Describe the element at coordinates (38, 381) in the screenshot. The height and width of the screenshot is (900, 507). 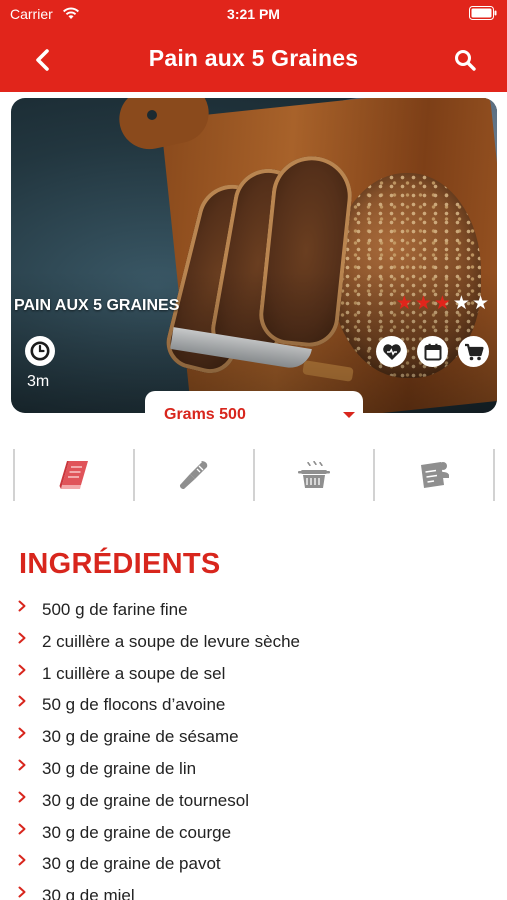
I see `prep-time: 3m` at that location.